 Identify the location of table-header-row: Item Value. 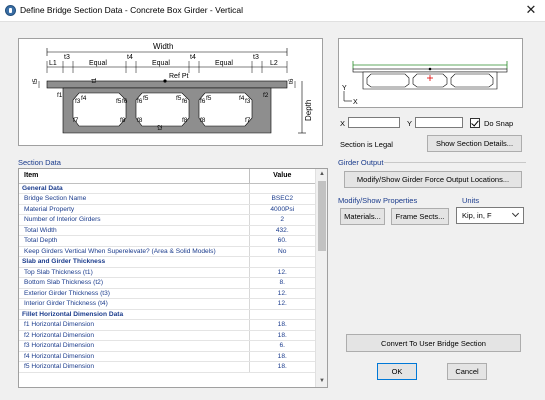
(167, 176).